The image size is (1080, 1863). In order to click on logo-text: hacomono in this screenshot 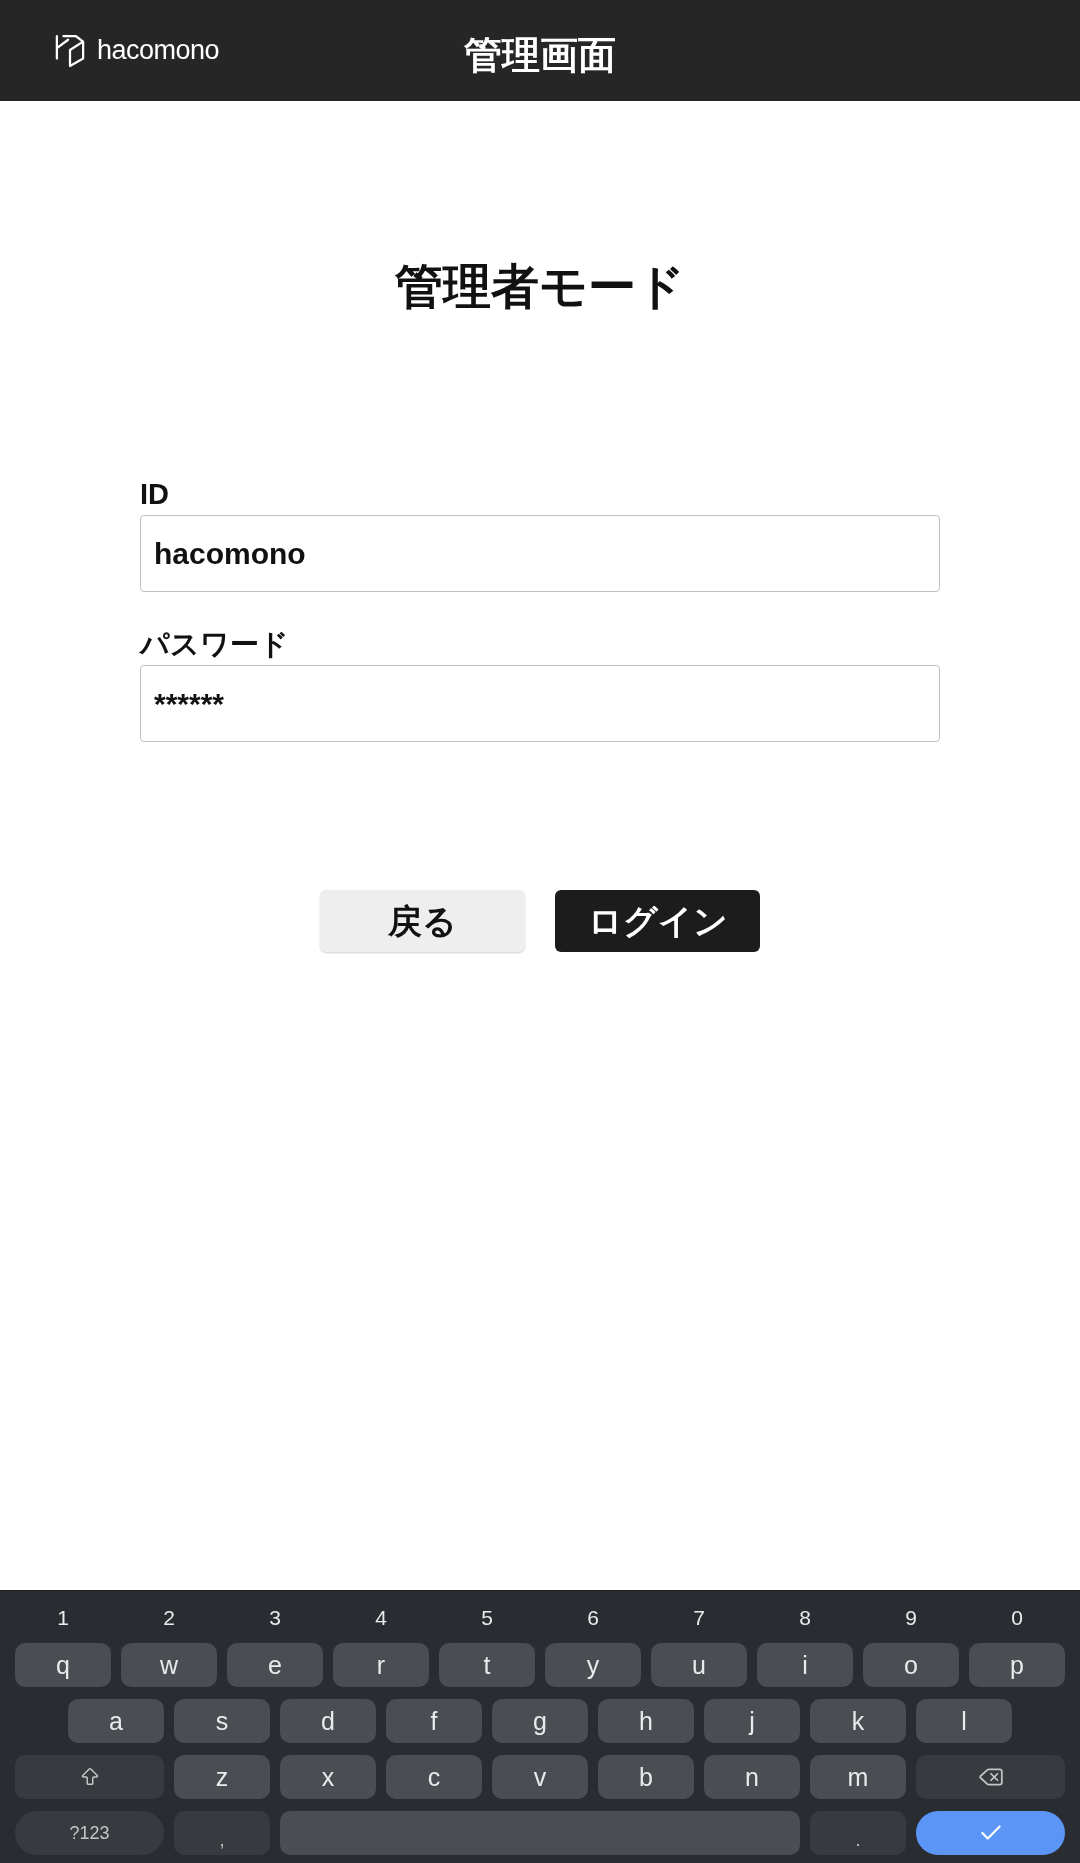, I will do `click(158, 50)`.